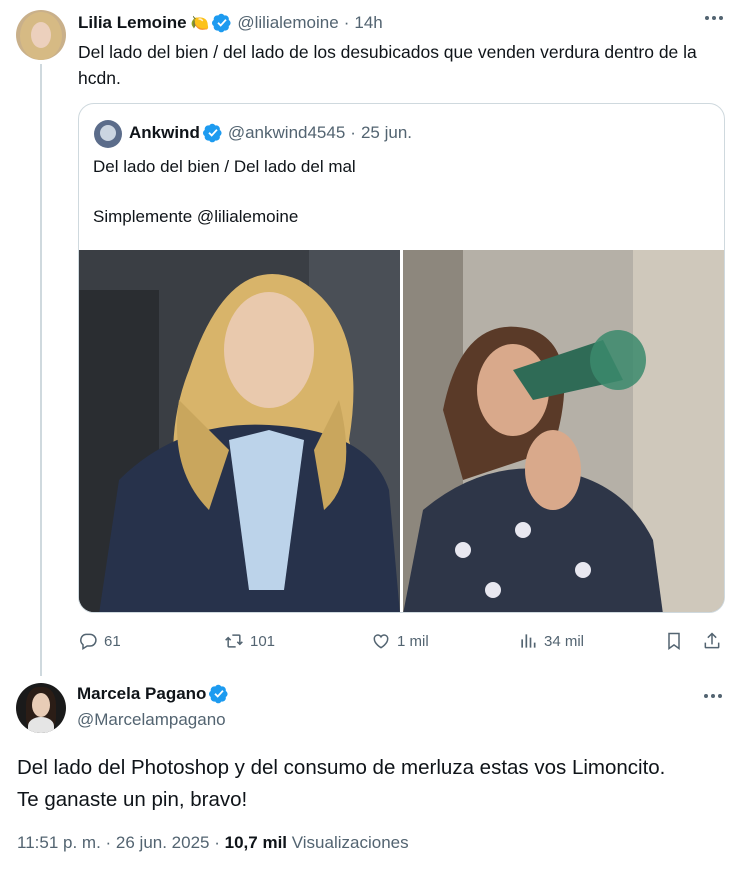 The image size is (755, 873). What do you see at coordinates (141, 694) in the screenshot?
I see `main-author-name: Marcela Pagano` at bounding box center [141, 694].